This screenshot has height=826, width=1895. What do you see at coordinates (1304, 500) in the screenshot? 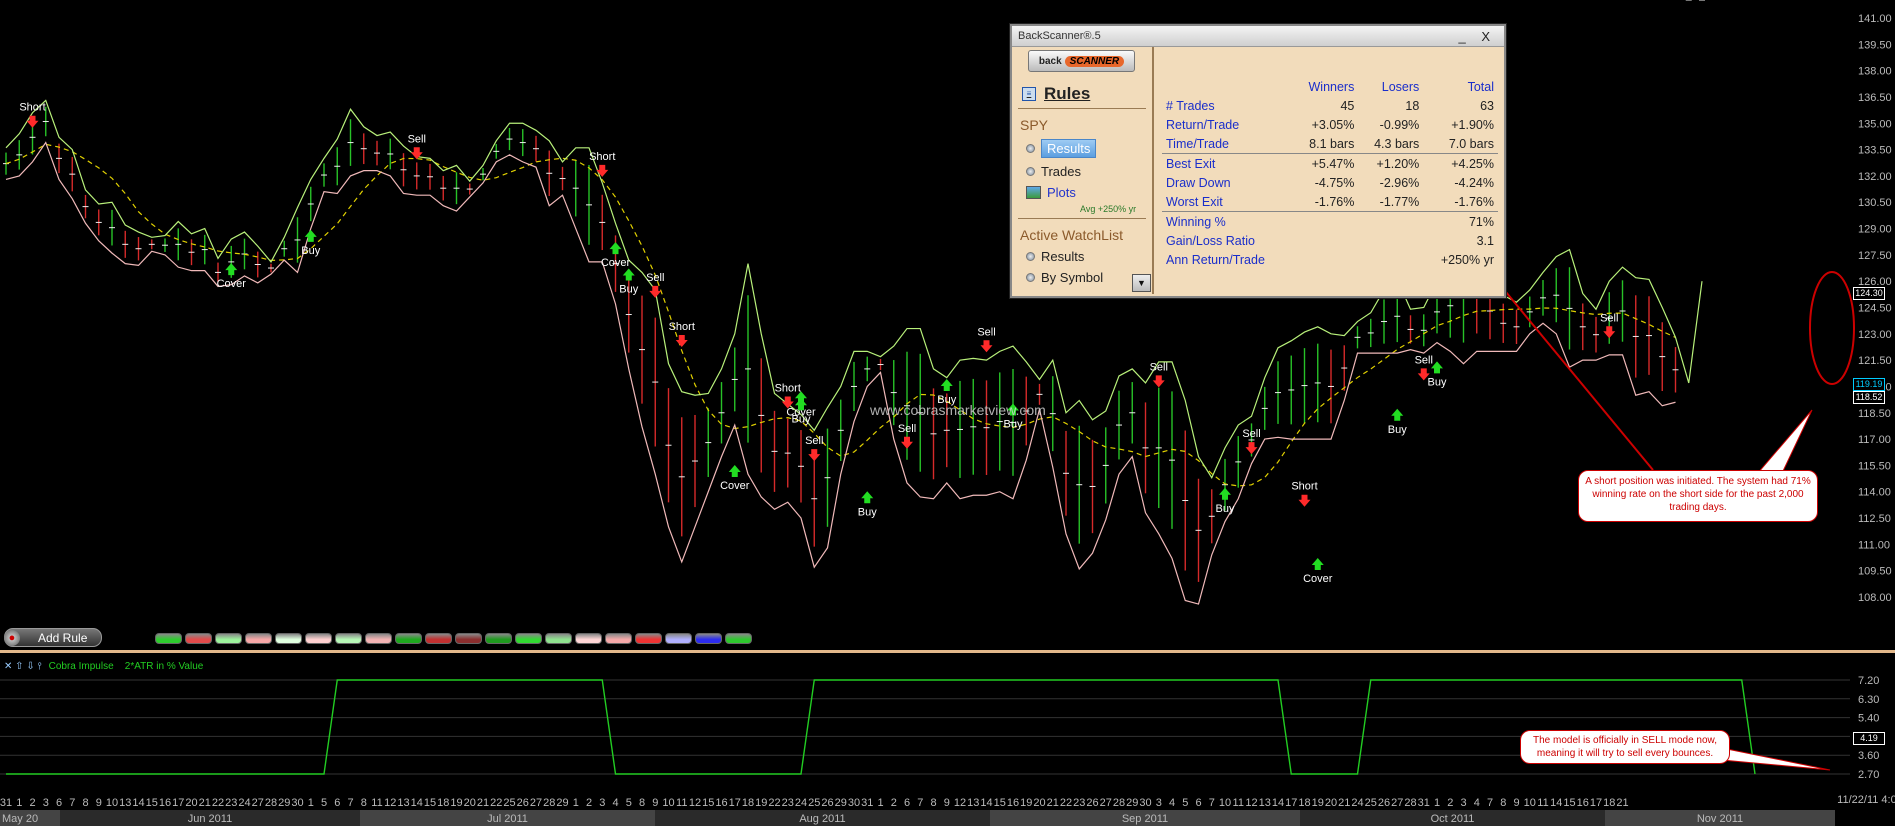
I see `sell-arrow` at bounding box center [1304, 500].